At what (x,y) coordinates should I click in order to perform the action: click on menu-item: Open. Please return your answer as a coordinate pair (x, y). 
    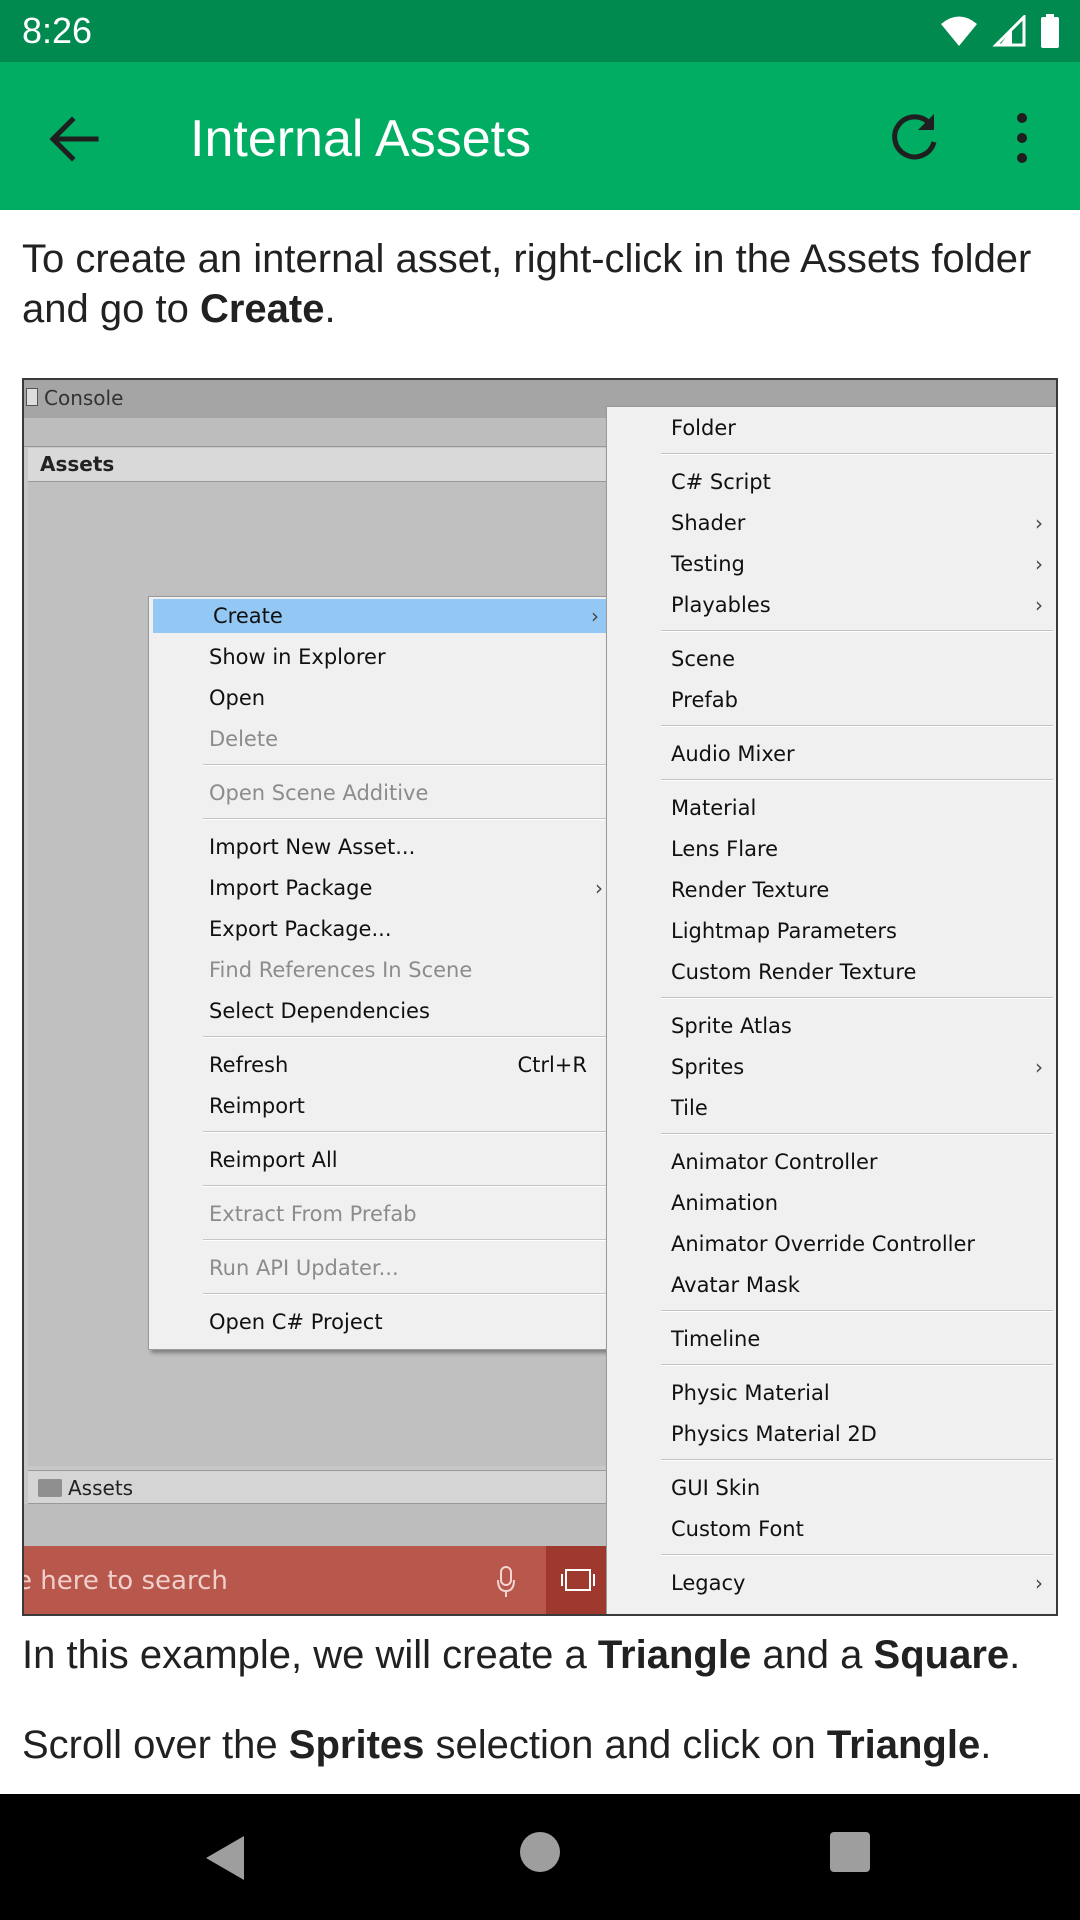
    Looking at the image, I should click on (383, 698).